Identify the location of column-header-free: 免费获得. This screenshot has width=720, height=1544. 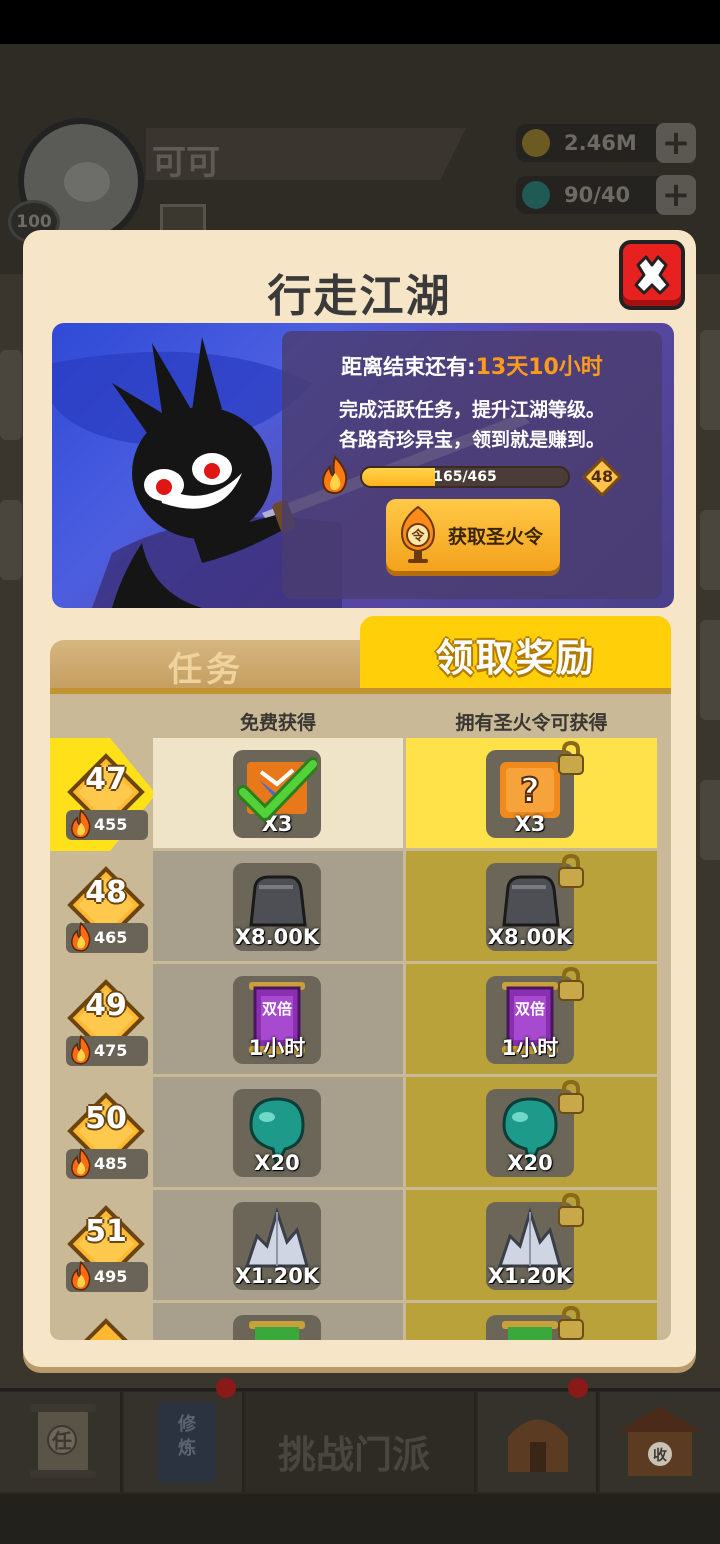
(277, 723).